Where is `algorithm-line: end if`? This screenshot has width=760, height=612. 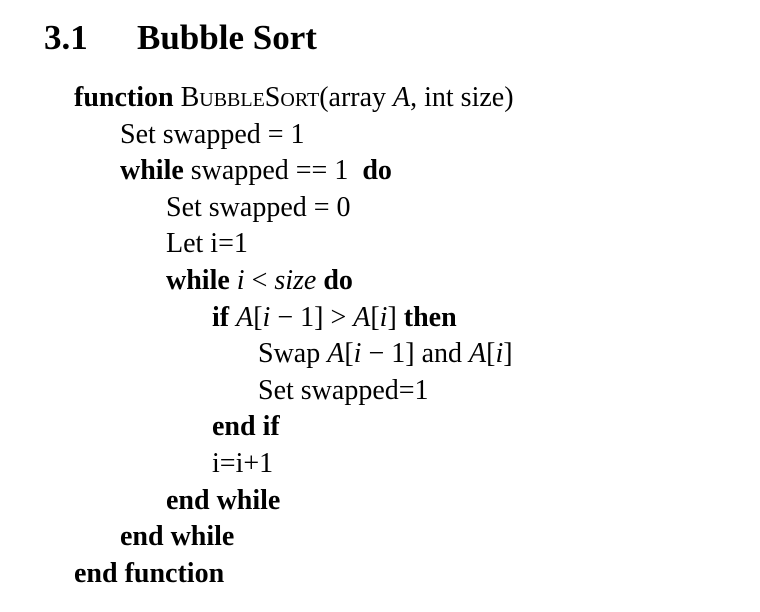 algorithm-line: end if is located at coordinates (246, 427).